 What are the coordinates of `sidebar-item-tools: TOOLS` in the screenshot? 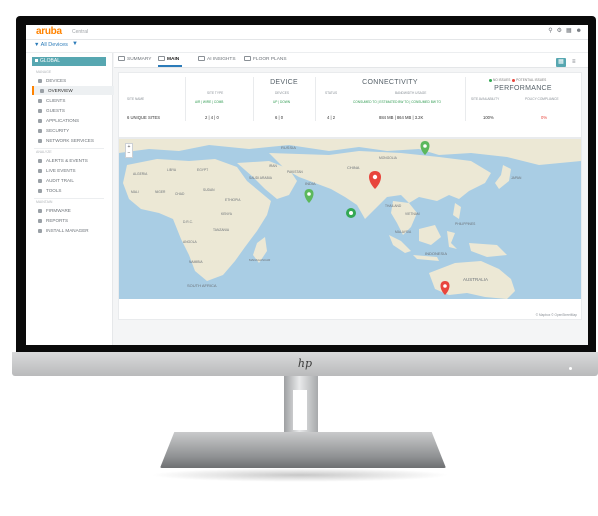 It's located at (72, 190).